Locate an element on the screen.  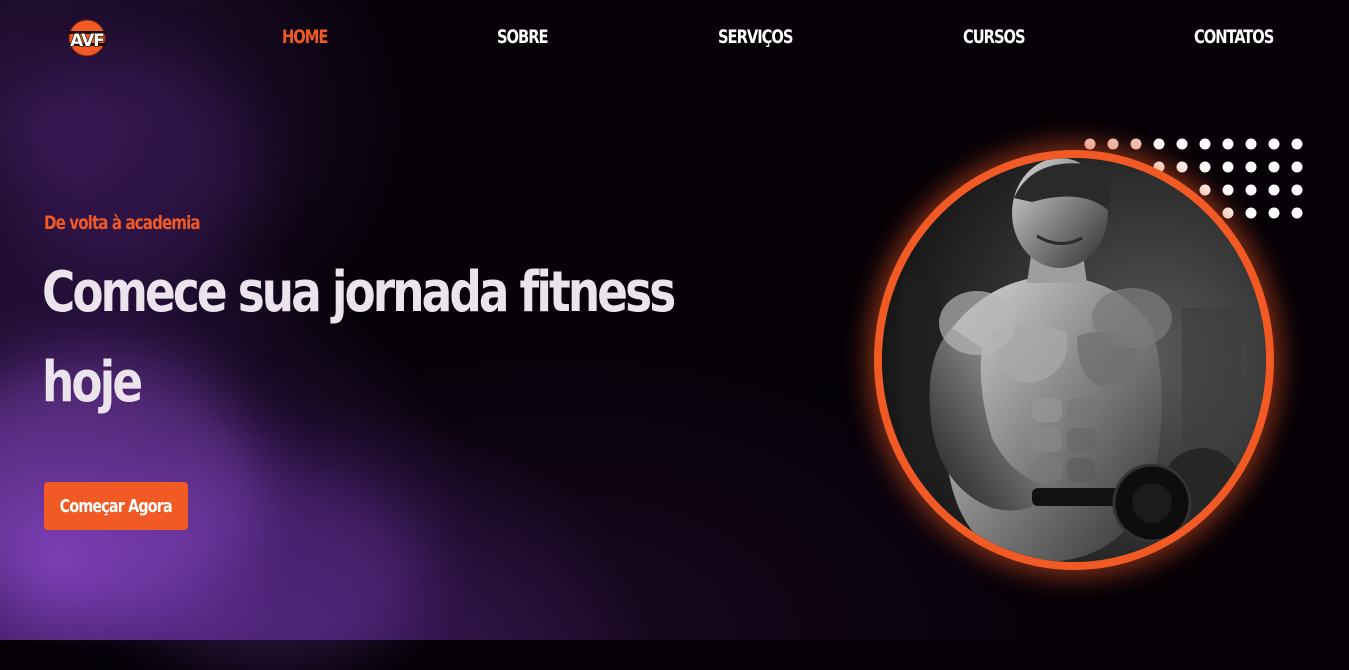
top-navigation: AVF HOME SOBRE SERVIÇOS CURSOS CONTATOS is located at coordinates (674, 41).